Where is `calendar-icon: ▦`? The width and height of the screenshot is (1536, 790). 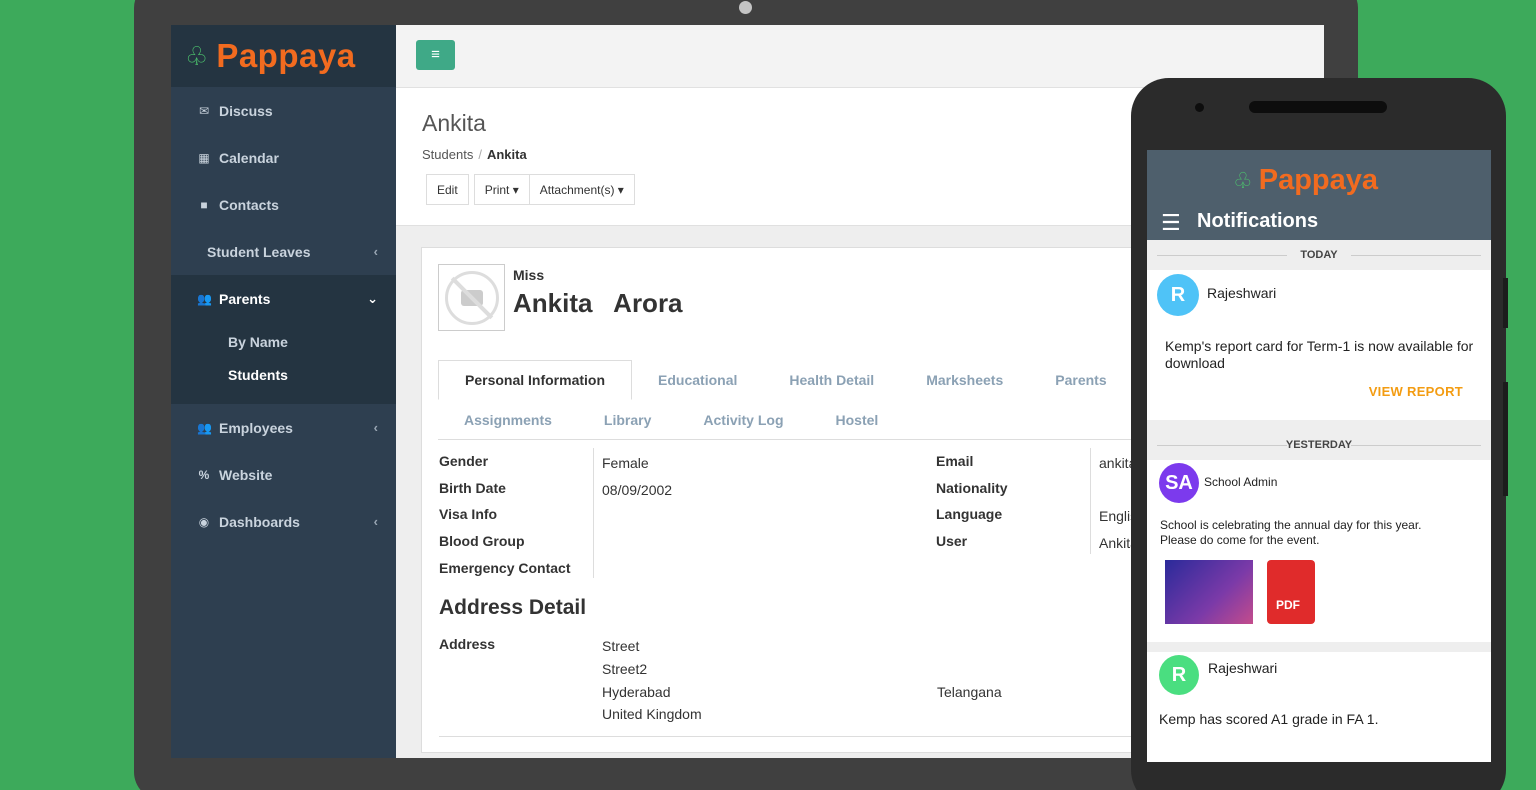 calendar-icon: ▦ is located at coordinates (204, 157).